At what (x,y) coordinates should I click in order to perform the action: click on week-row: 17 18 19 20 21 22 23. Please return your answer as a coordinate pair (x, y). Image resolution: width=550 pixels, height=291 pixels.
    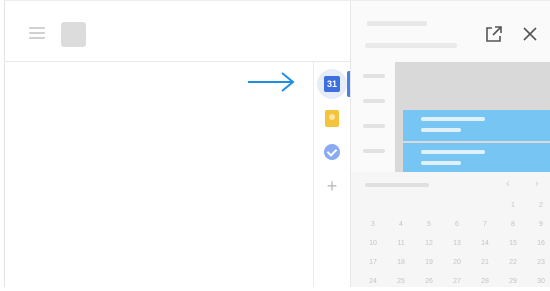
    Looking at the image, I should click on (454, 262).